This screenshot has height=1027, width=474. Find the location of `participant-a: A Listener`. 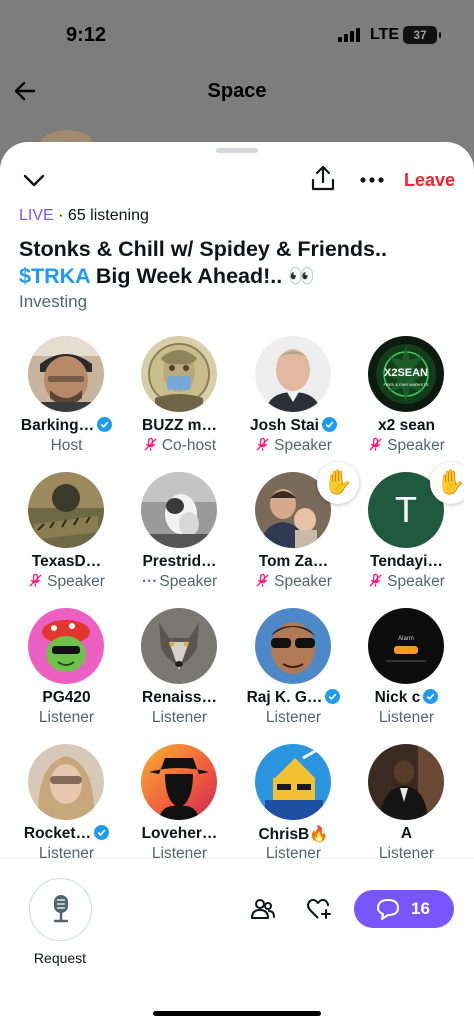

participant-a: A Listener is located at coordinates (406, 799).